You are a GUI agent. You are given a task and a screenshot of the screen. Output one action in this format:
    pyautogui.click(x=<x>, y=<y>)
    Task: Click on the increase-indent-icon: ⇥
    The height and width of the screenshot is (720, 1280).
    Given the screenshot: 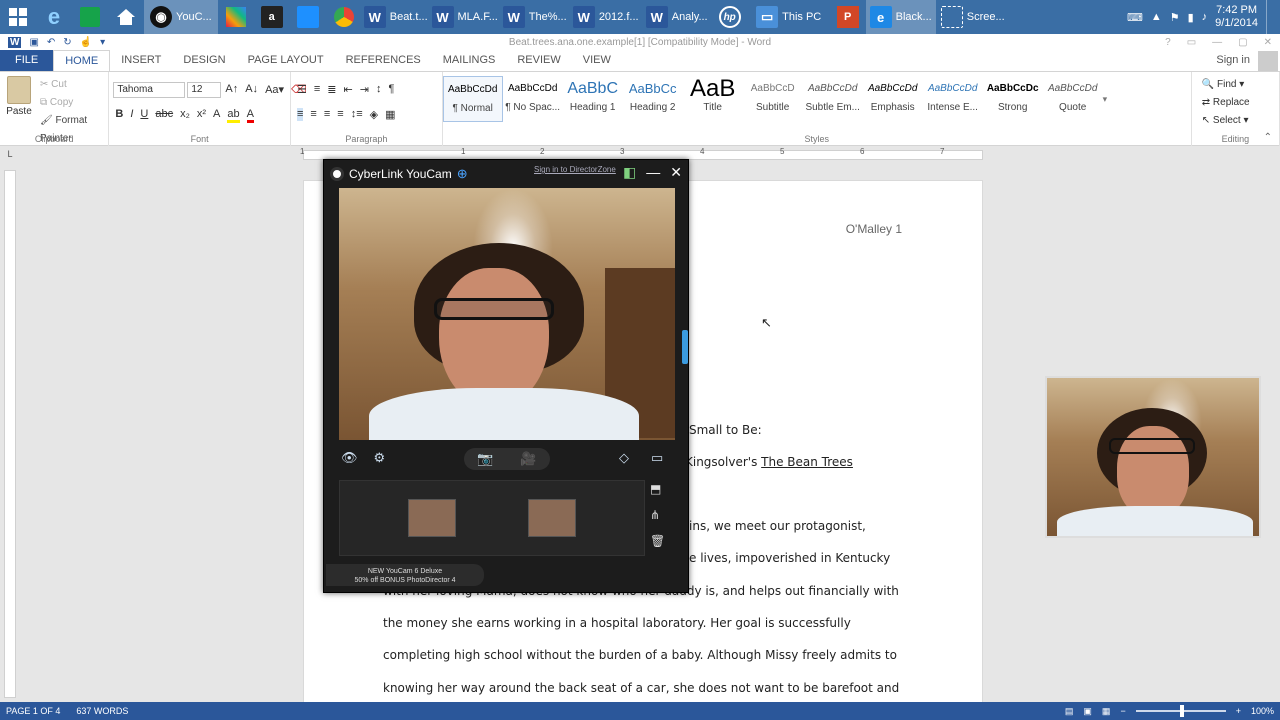 What is the action you would take?
    pyautogui.click(x=364, y=89)
    